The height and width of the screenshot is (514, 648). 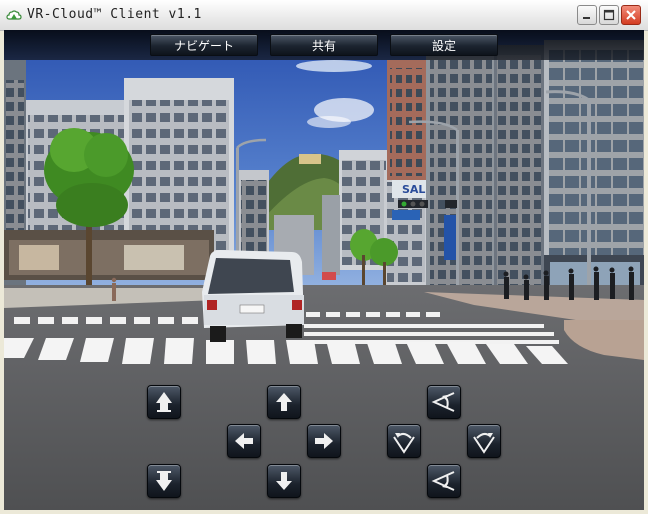 I want to click on rotate-right-icon, so click(x=484, y=443).